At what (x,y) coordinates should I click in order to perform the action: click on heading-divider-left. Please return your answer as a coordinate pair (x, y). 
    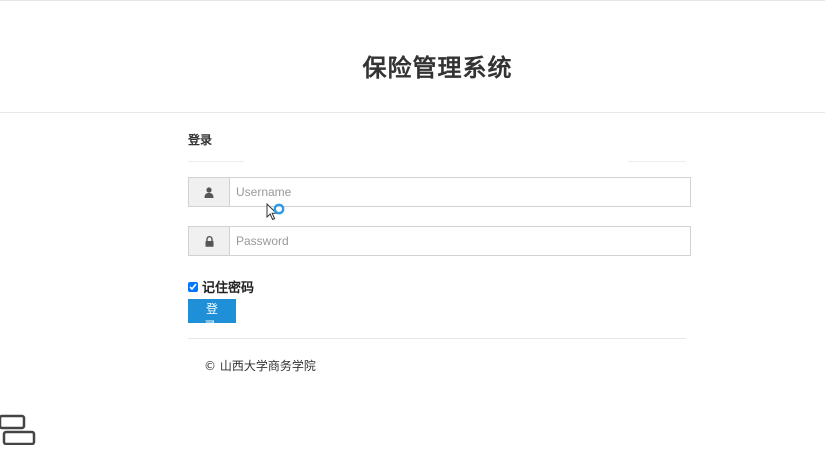
    Looking at the image, I should click on (216, 161).